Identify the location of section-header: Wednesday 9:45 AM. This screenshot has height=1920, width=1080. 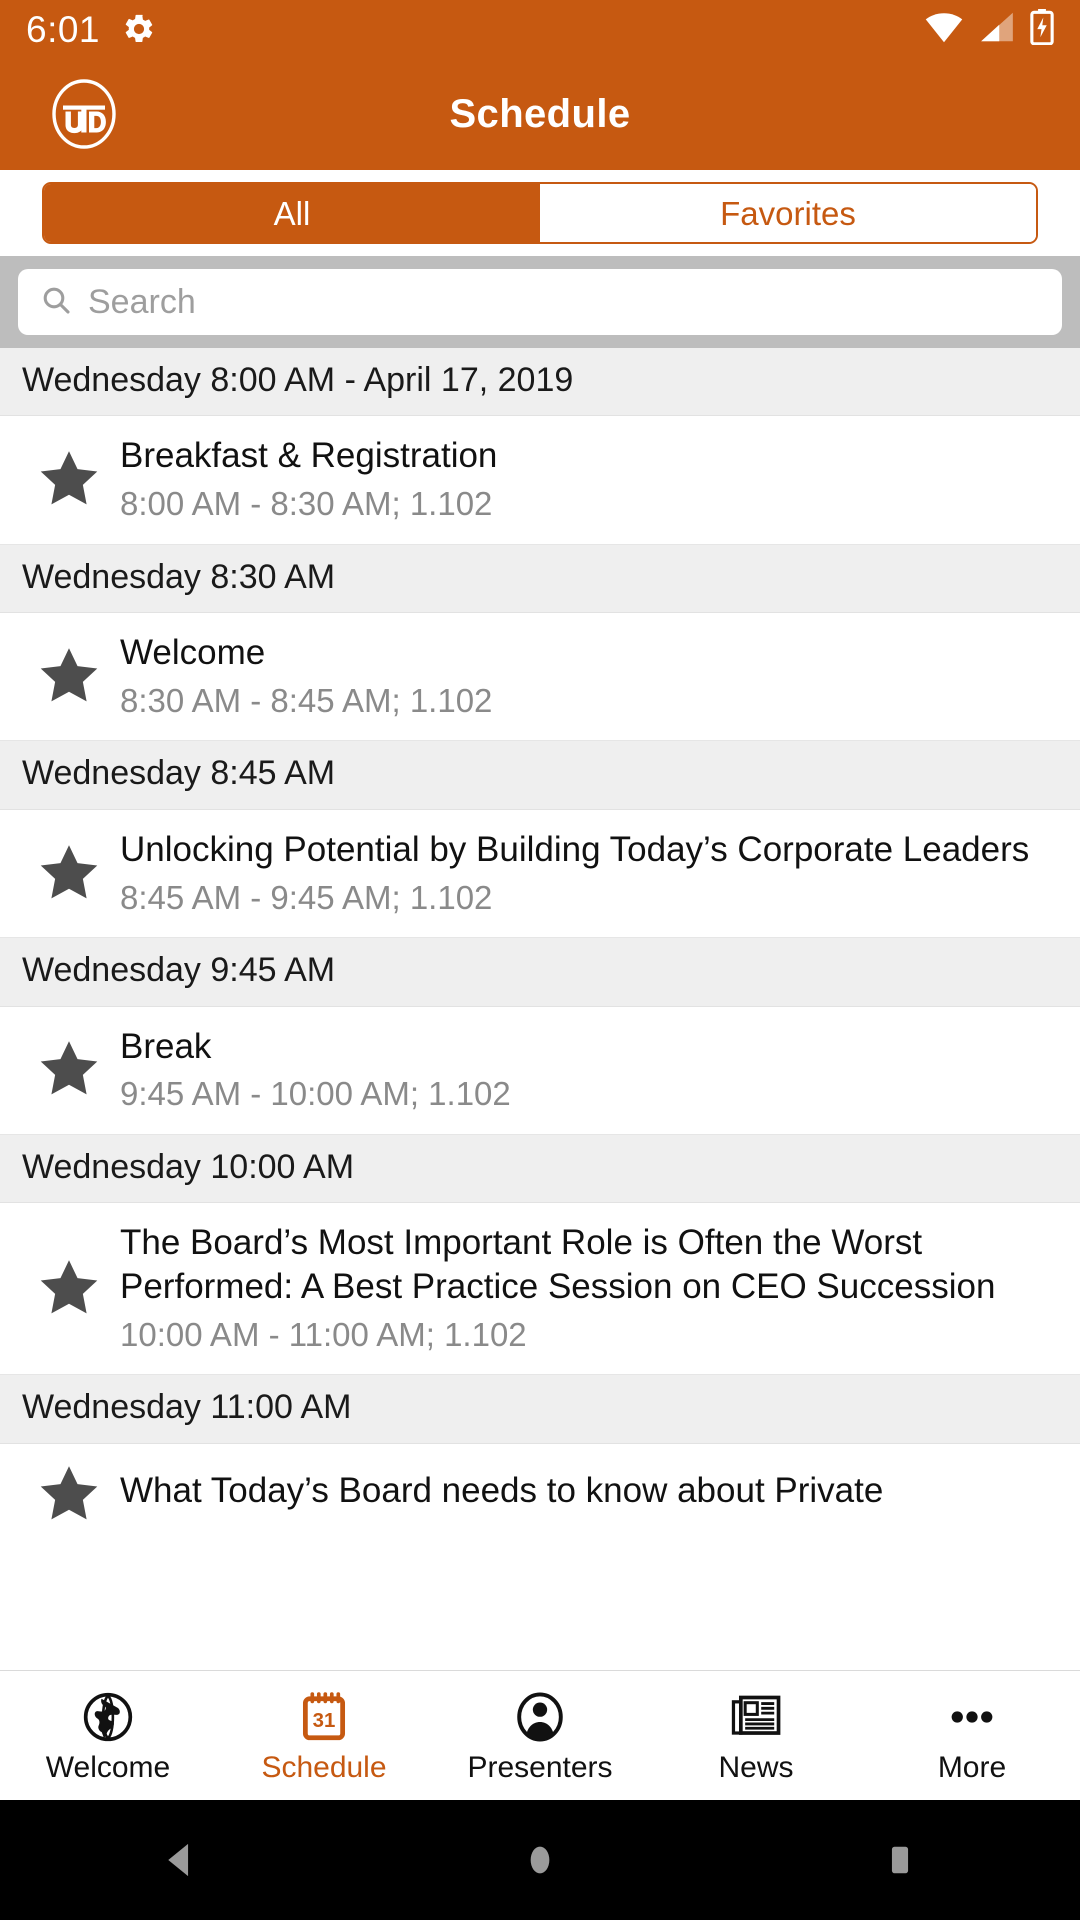
(540, 972).